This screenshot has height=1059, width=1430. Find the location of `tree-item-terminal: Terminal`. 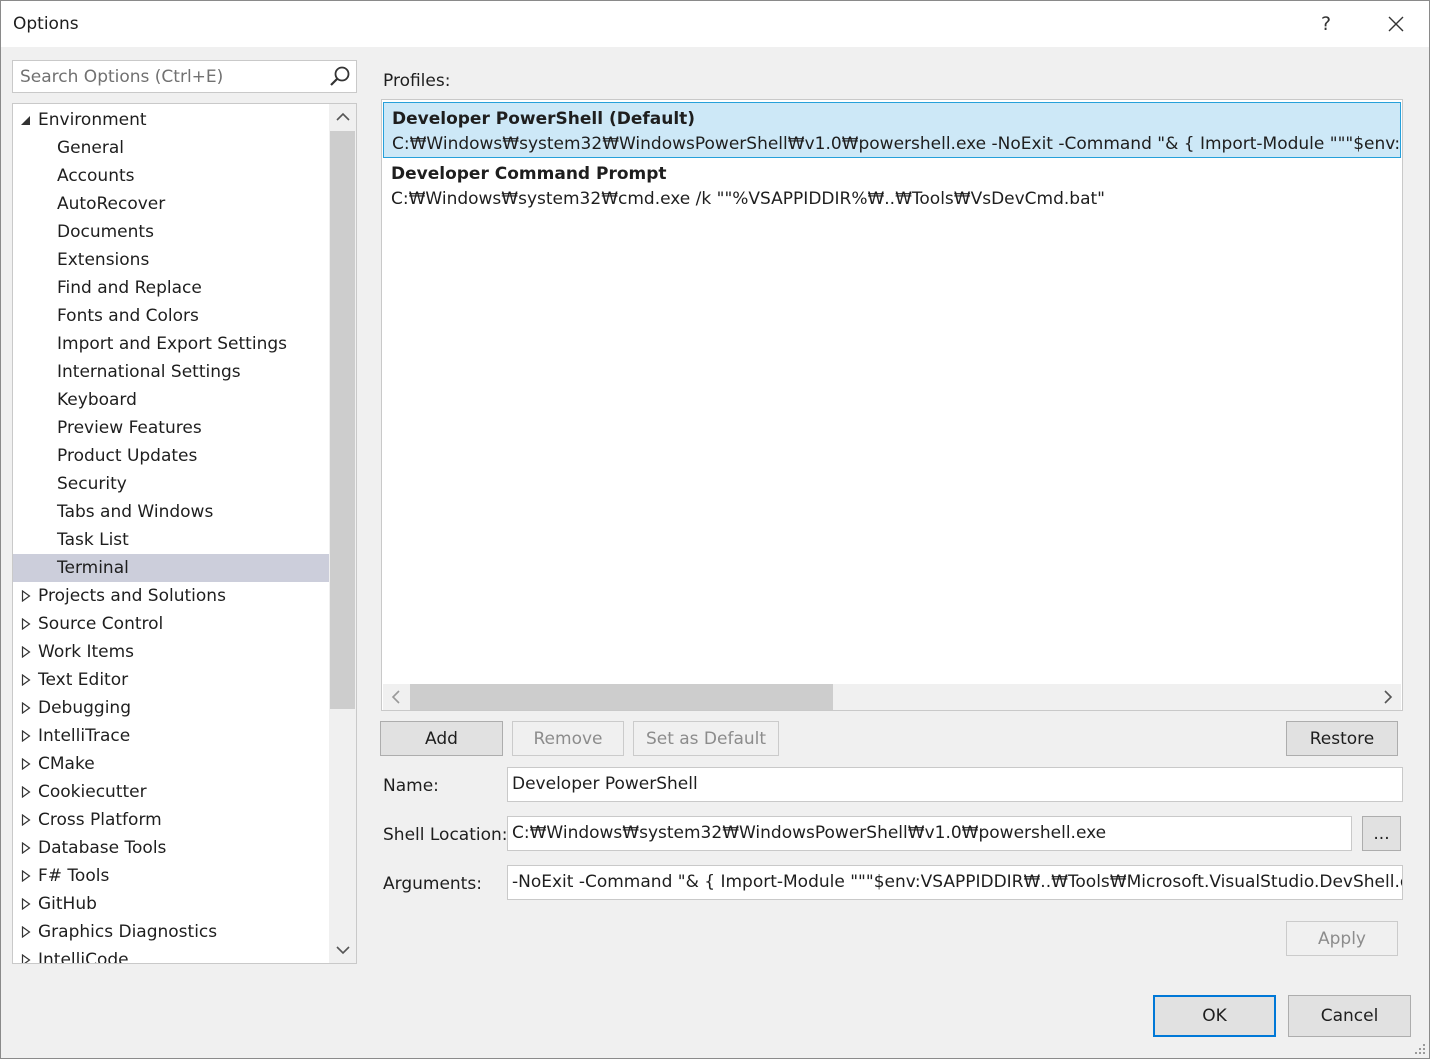

tree-item-terminal: Terminal is located at coordinates (171, 568).